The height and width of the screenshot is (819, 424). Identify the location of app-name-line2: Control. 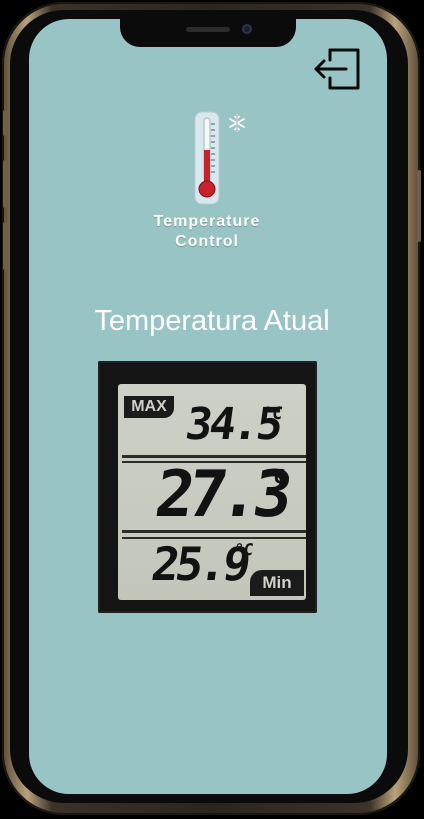
(207, 241).